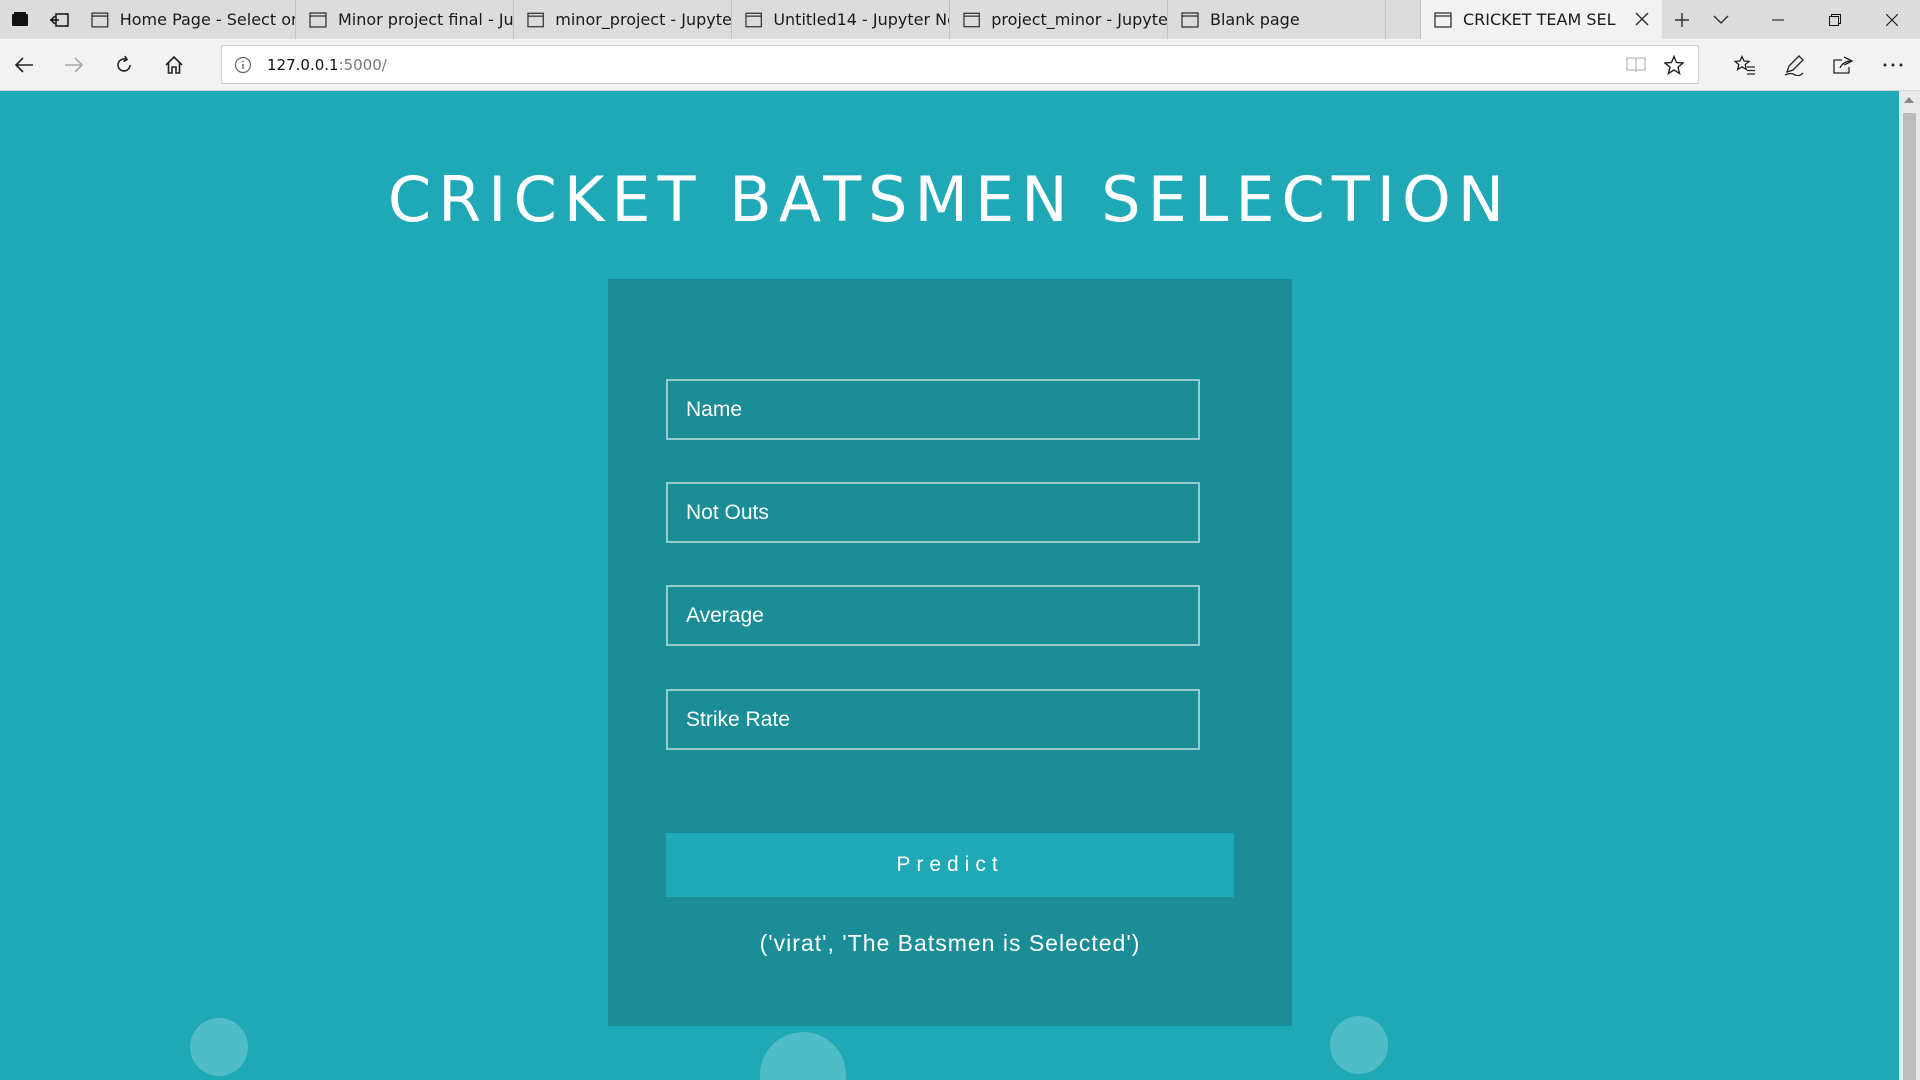 This screenshot has height=1080, width=1920. I want to click on share-button, so click(1843, 65).